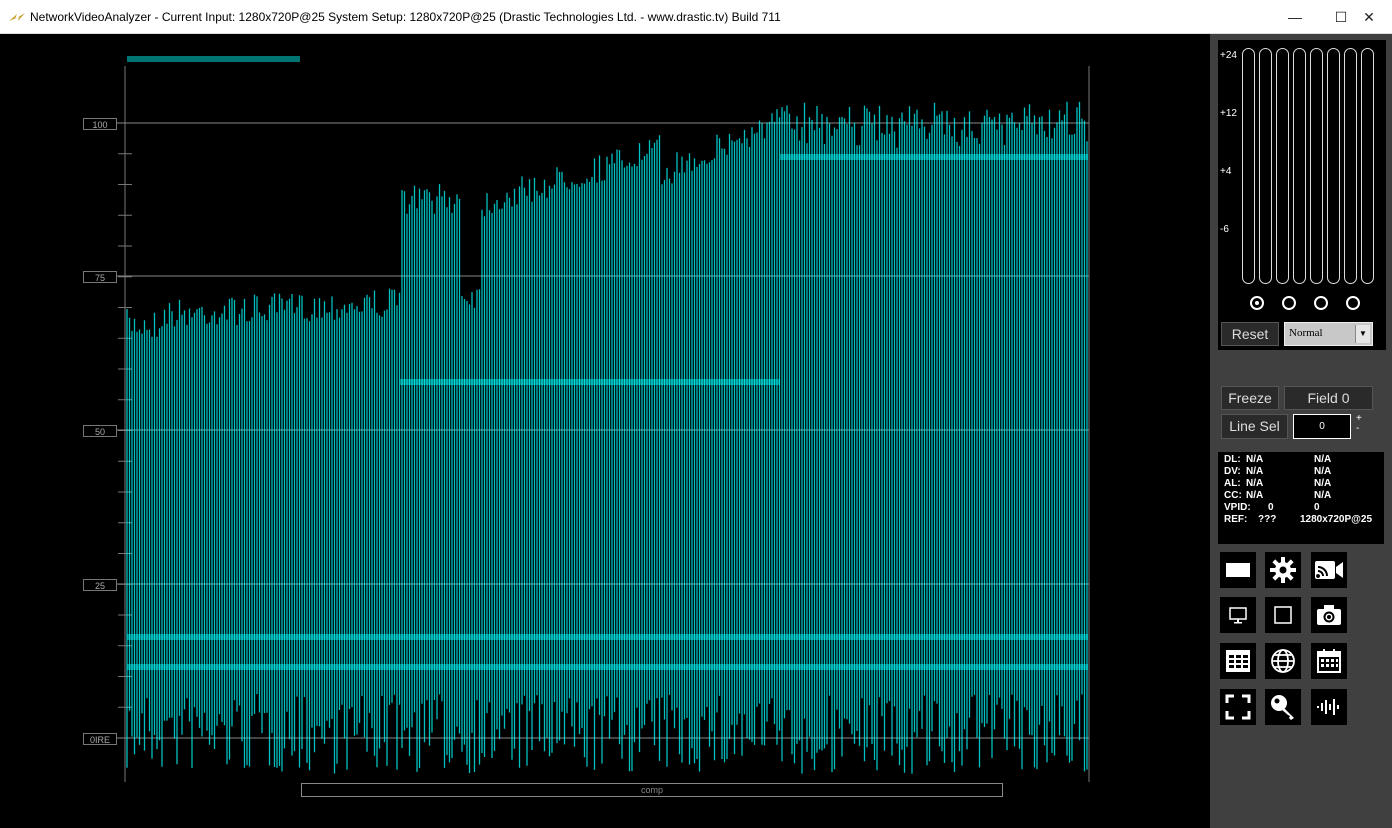 The image size is (1392, 828). What do you see at coordinates (1322, 426) in the screenshot?
I see `line-number-input: 0` at bounding box center [1322, 426].